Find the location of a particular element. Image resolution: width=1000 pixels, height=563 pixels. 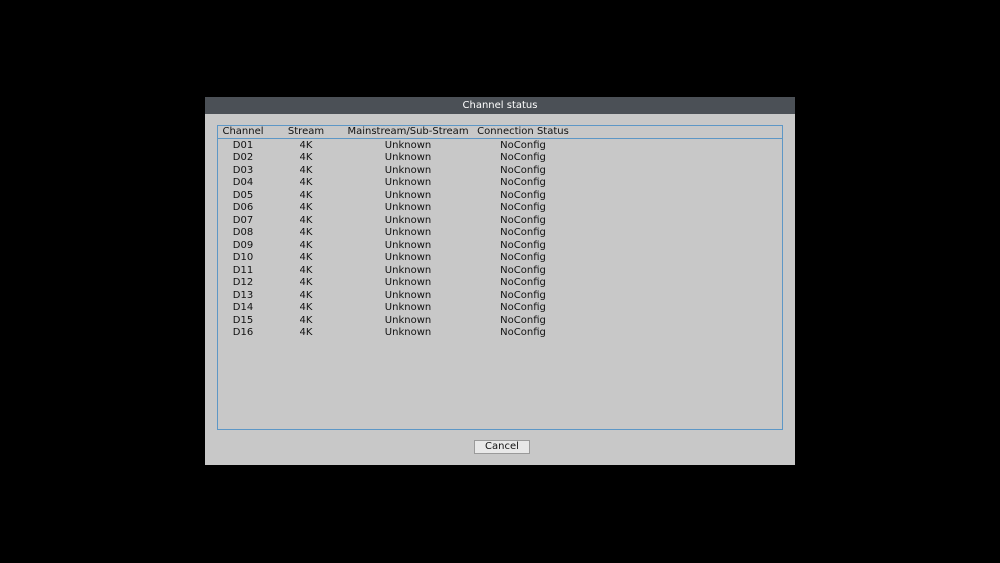

channel-cell: D12 is located at coordinates (243, 282).